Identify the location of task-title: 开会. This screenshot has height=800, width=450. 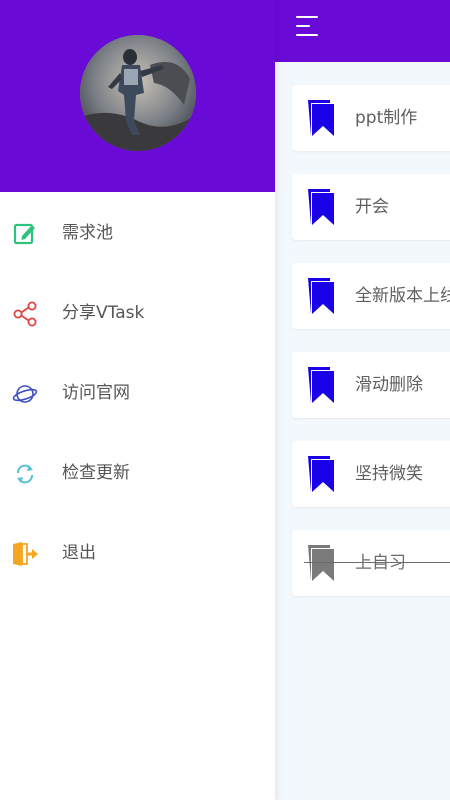
(372, 207).